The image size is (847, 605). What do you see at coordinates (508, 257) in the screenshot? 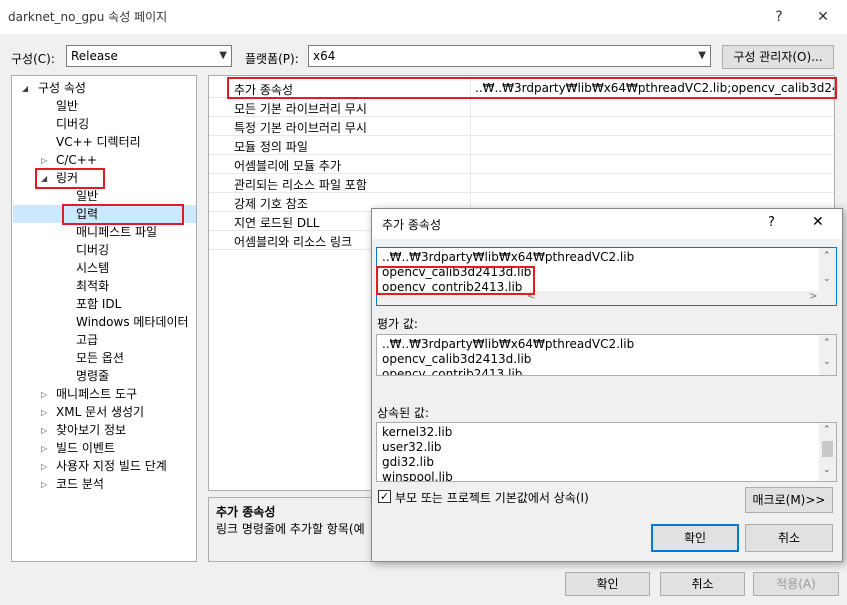
I see `deps-line: ..₩..₩3rdparty₩lib₩x64₩pthreadVC2.lib` at bounding box center [508, 257].